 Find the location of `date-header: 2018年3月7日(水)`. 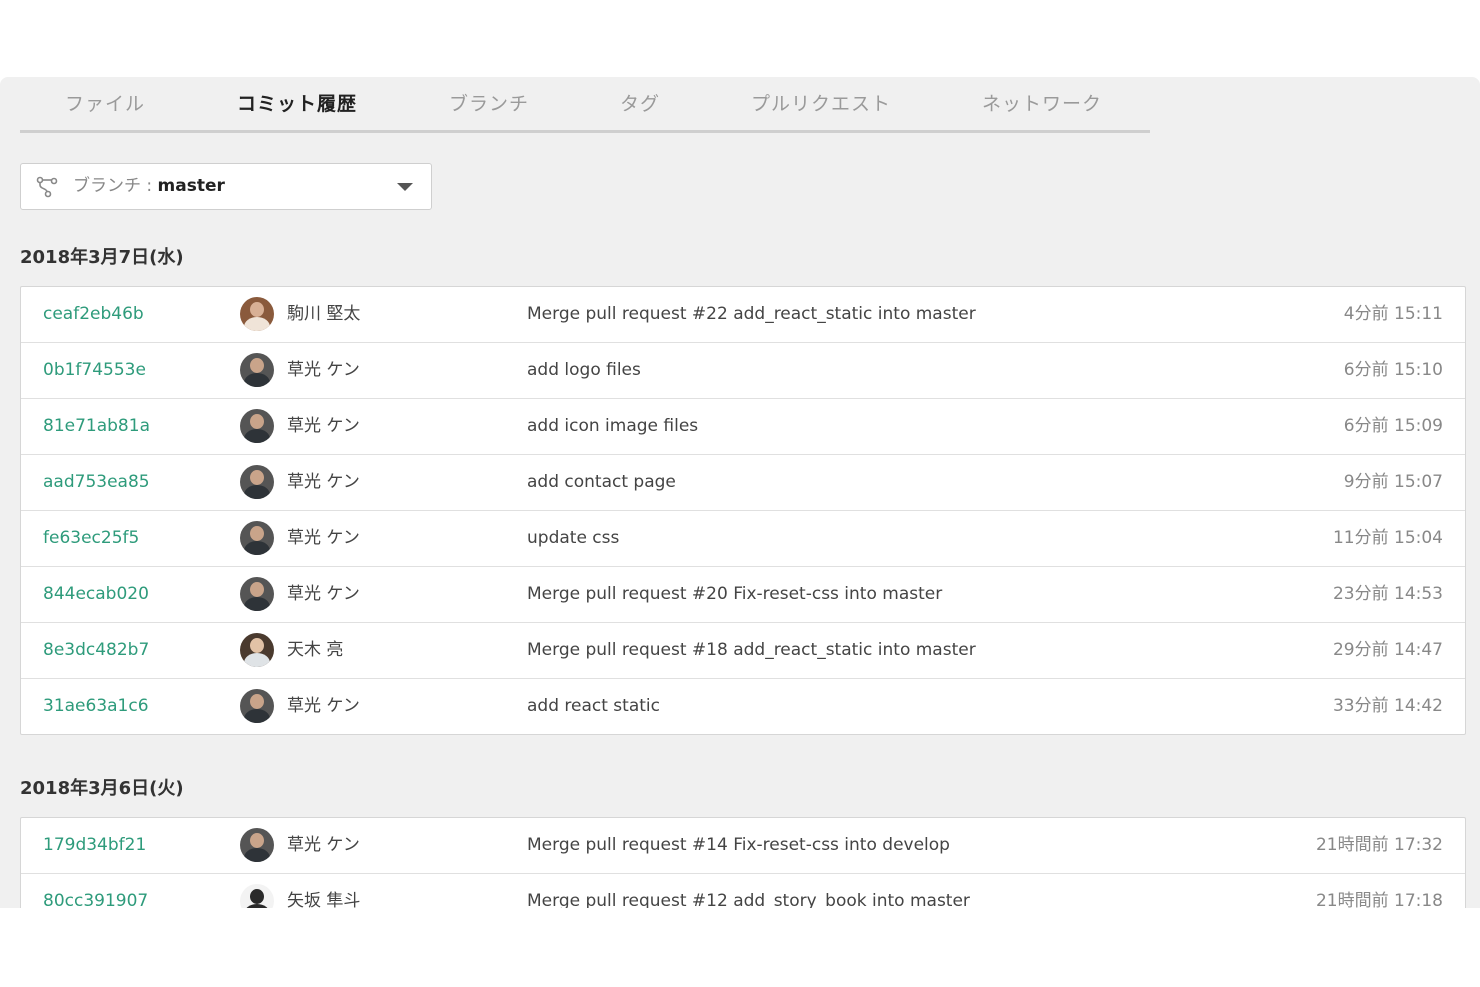

date-header: 2018年3月7日(水) is located at coordinates (102, 257).